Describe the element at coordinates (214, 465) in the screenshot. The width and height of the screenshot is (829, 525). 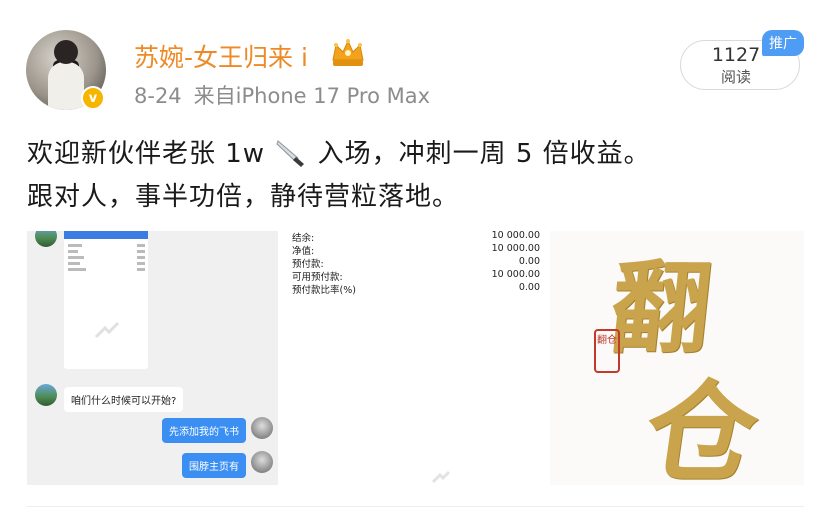
I see `chat-message-out: 围脖主页有` at that location.